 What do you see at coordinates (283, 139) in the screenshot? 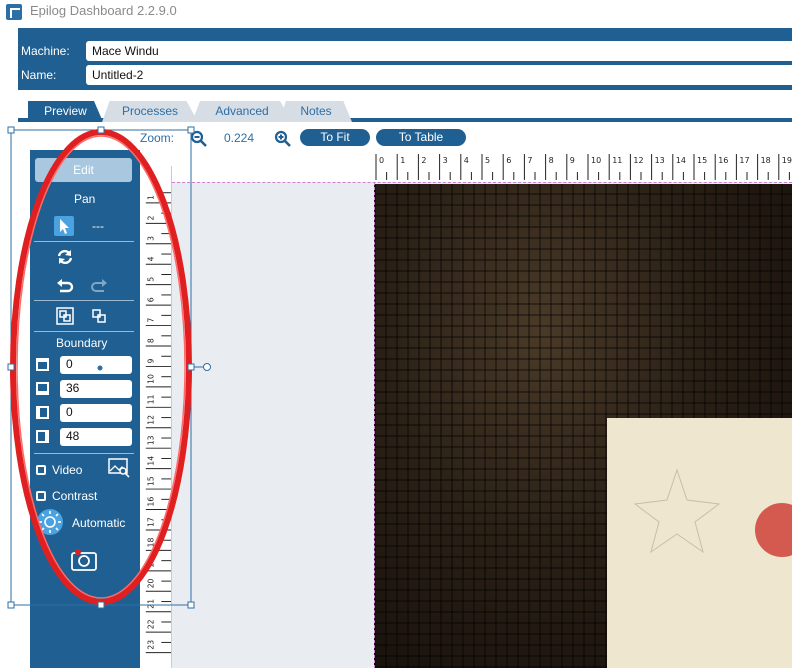
I see `zoom-in-icon` at bounding box center [283, 139].